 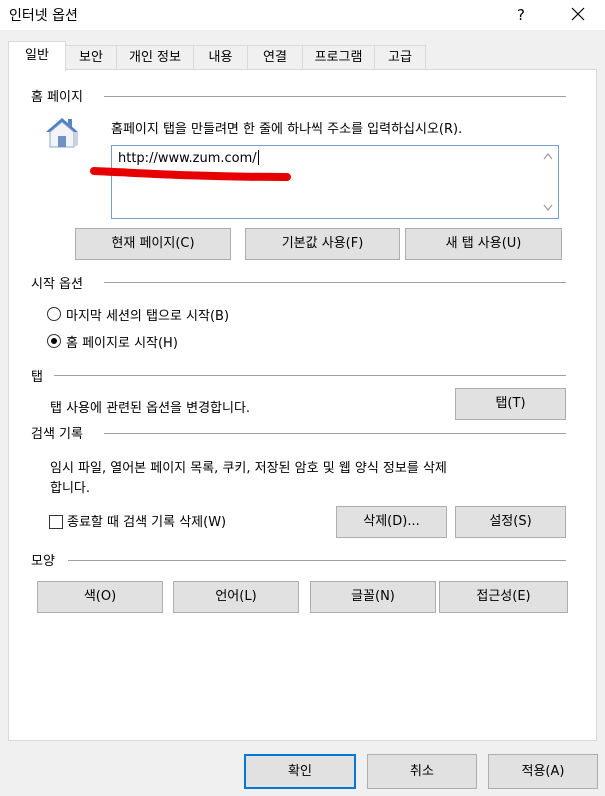 What do you see at coordinates (91, 58) in the screenshot?
I see `tab-security: 보안` at bounding box center [91, 58].